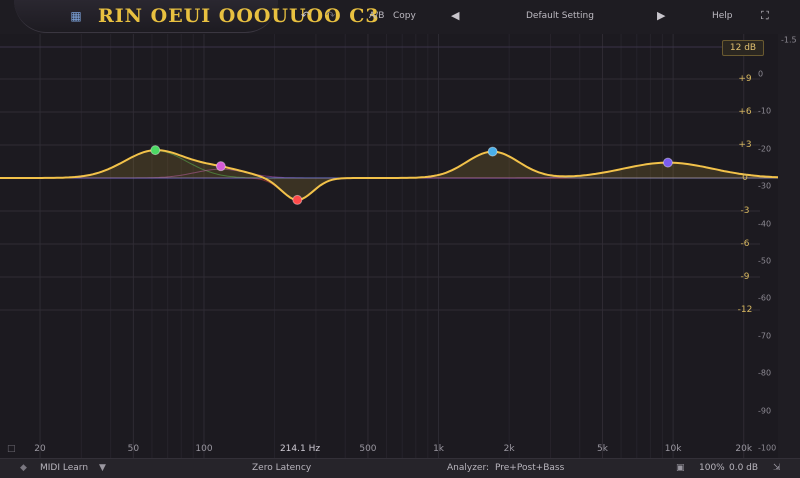  I want to click on zoom-level: 100%, so click(712, 468).